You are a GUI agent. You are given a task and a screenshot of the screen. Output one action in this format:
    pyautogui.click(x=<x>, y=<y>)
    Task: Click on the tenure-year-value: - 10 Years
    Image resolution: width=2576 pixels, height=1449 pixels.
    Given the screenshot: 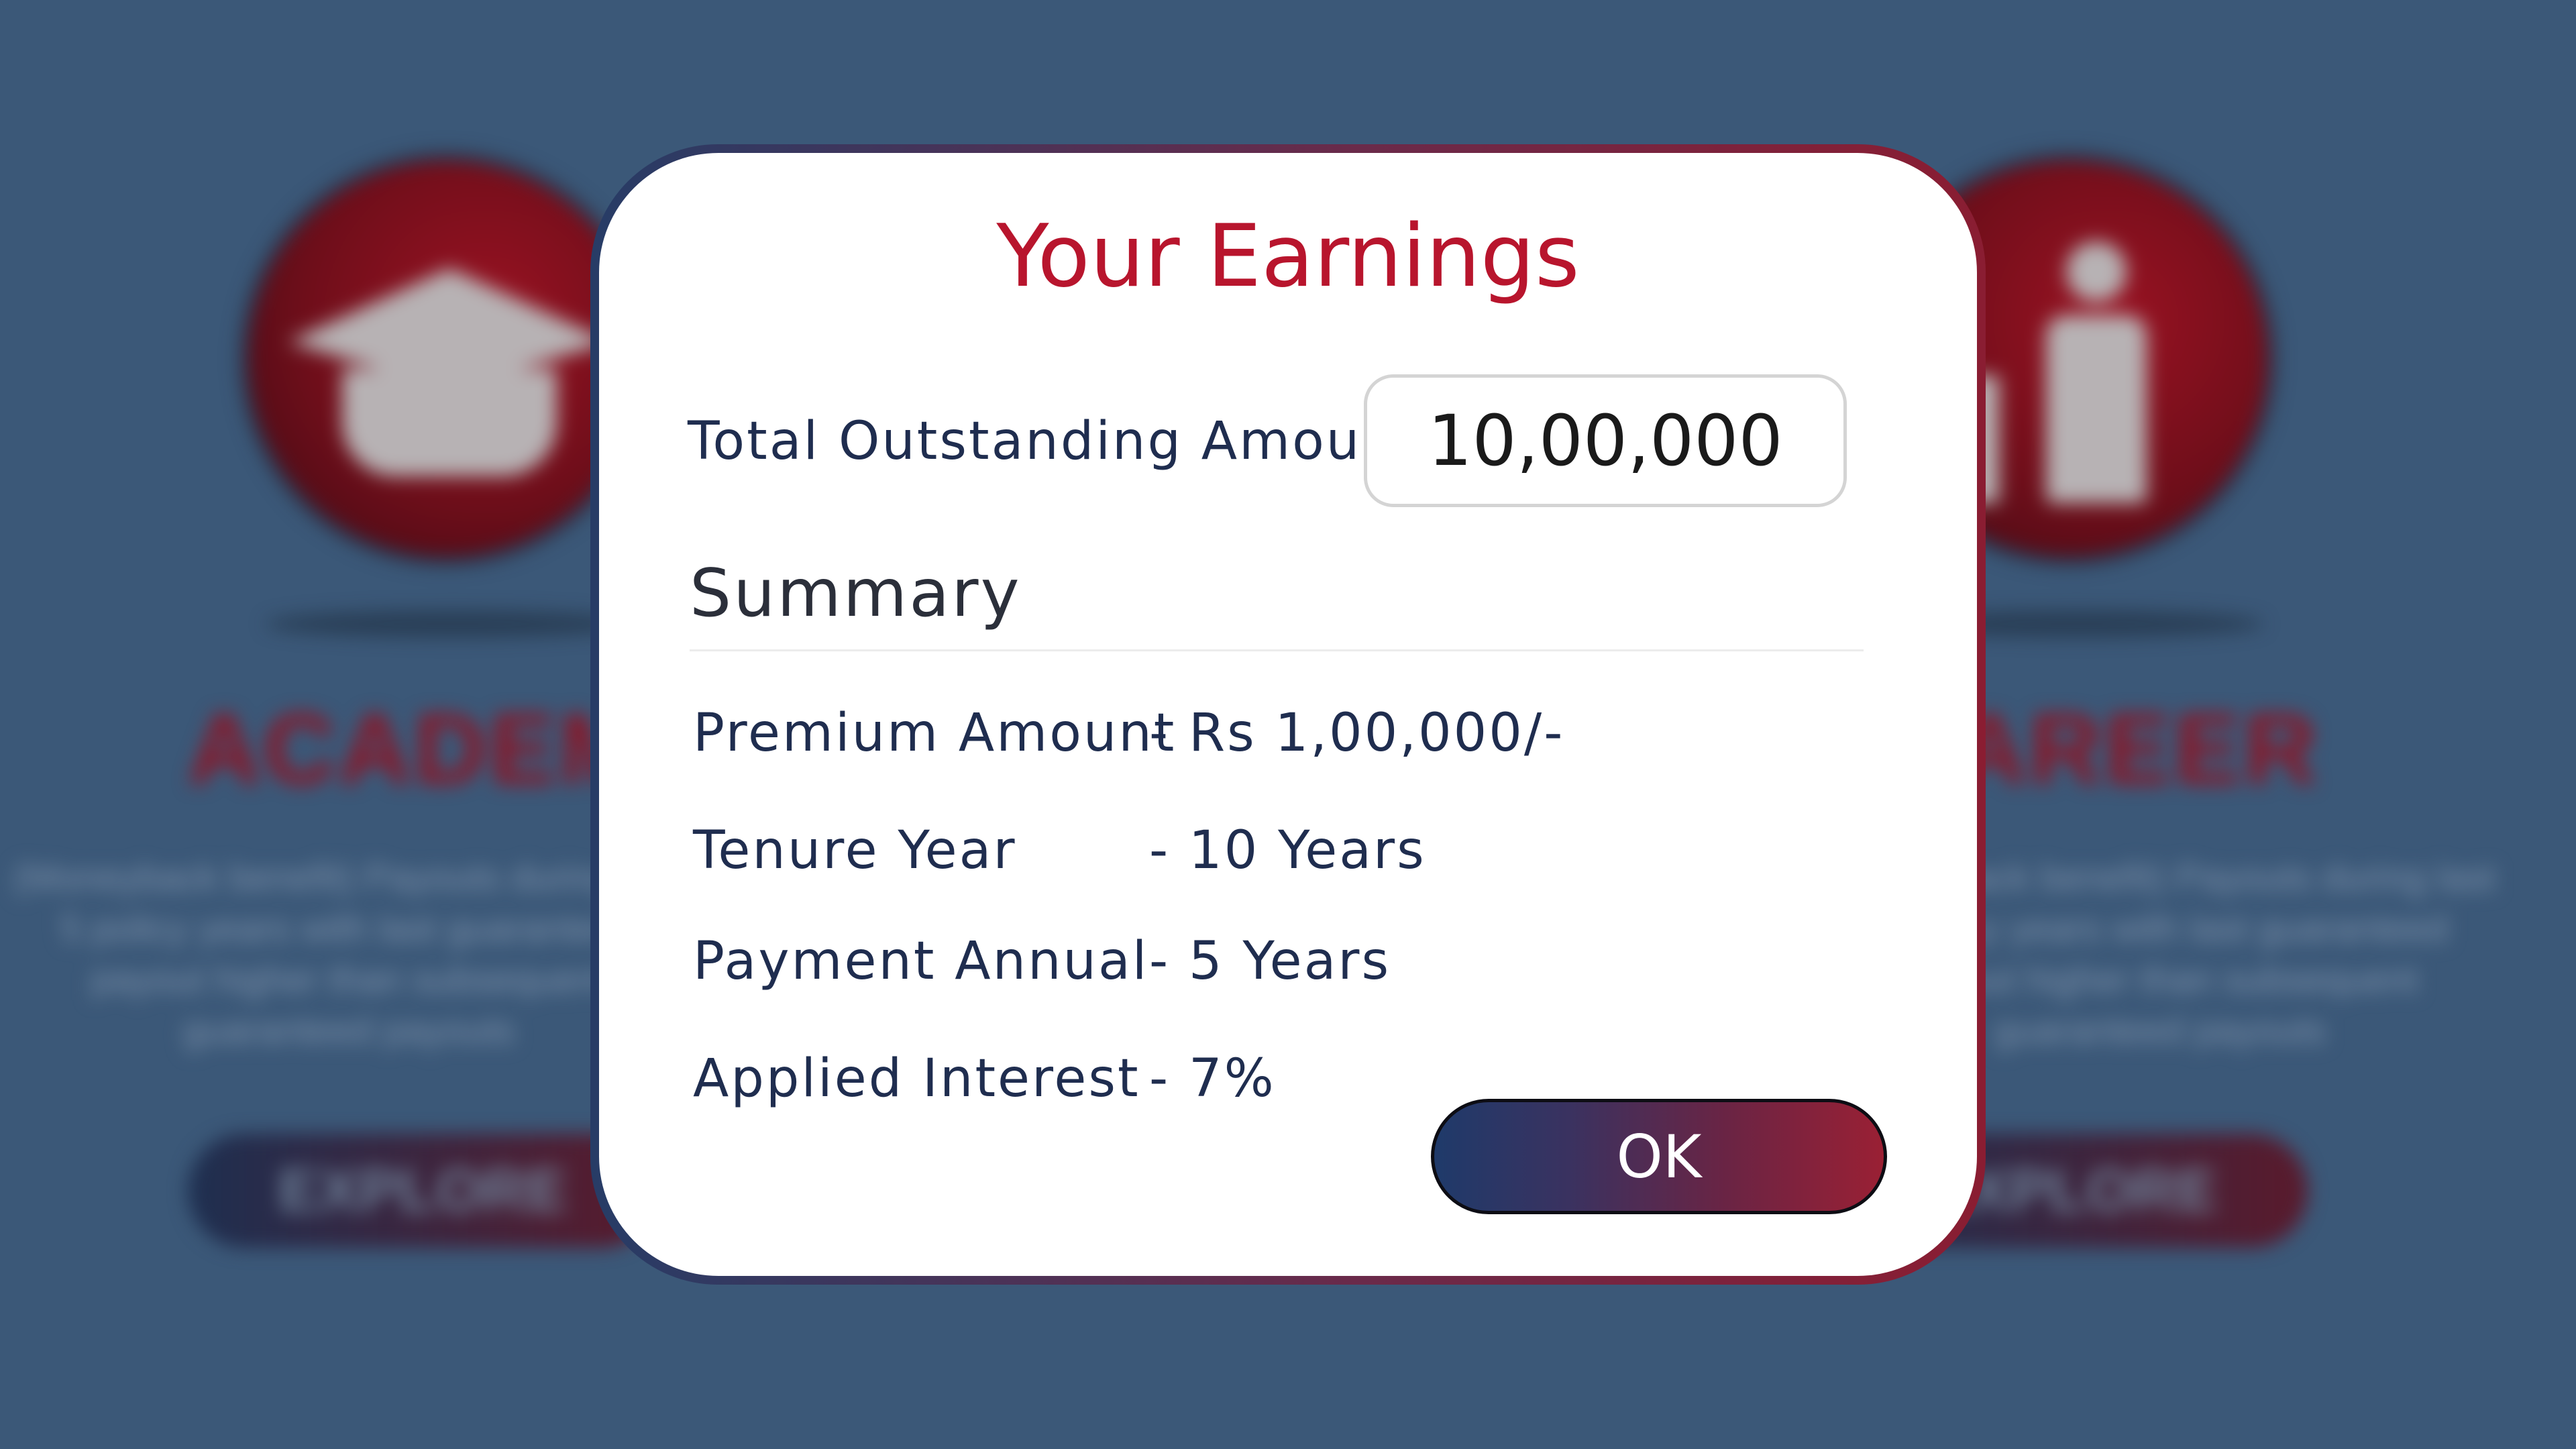 What is the action you would take?
    pyautogui.click(x=1287, y=850)
    